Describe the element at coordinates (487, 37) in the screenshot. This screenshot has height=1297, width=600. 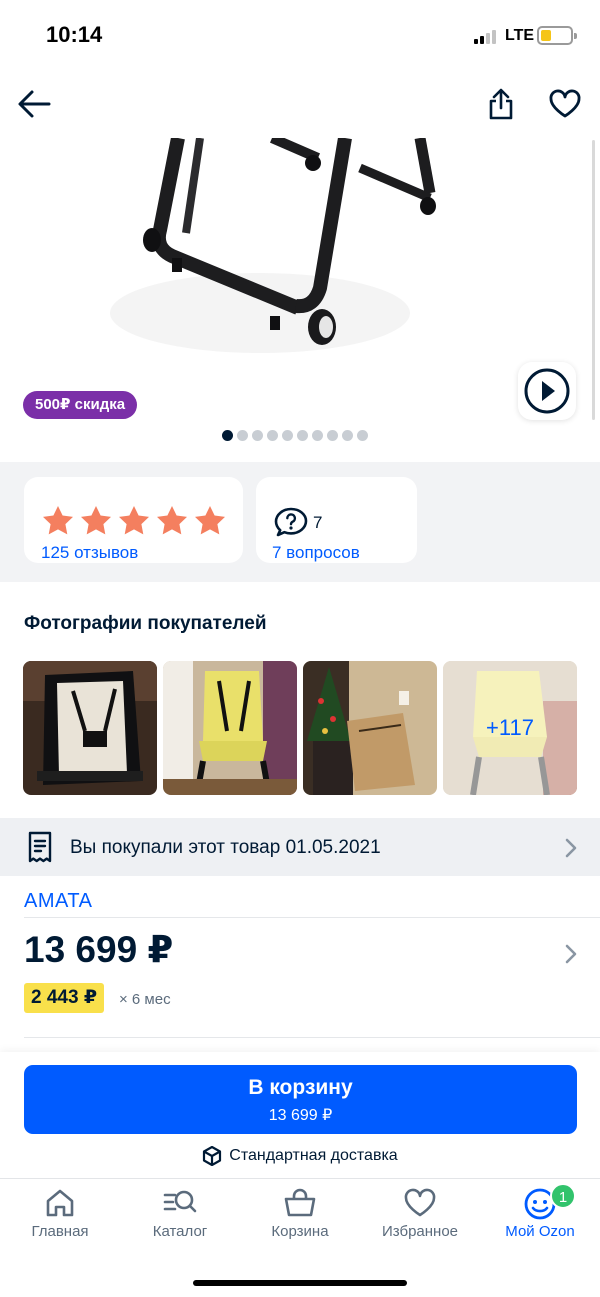
I see `signal-icon` at that location.